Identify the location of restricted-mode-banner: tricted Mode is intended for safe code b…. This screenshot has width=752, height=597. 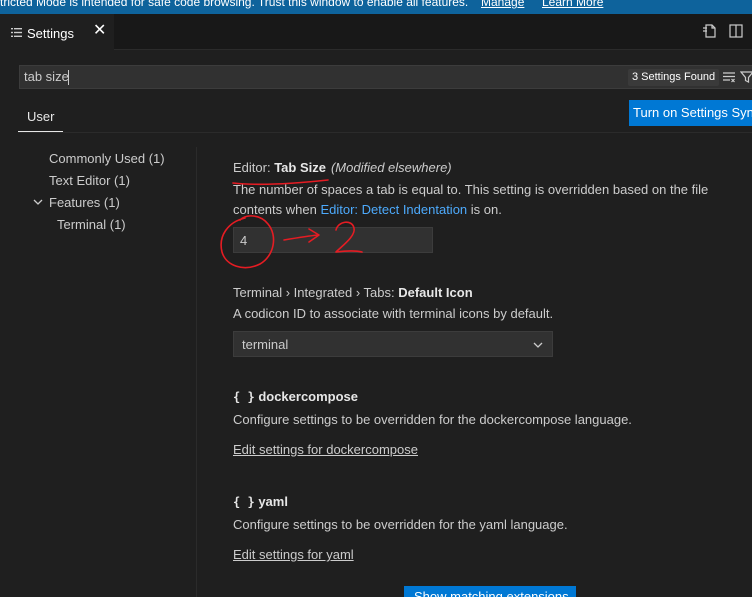
(376, 7).